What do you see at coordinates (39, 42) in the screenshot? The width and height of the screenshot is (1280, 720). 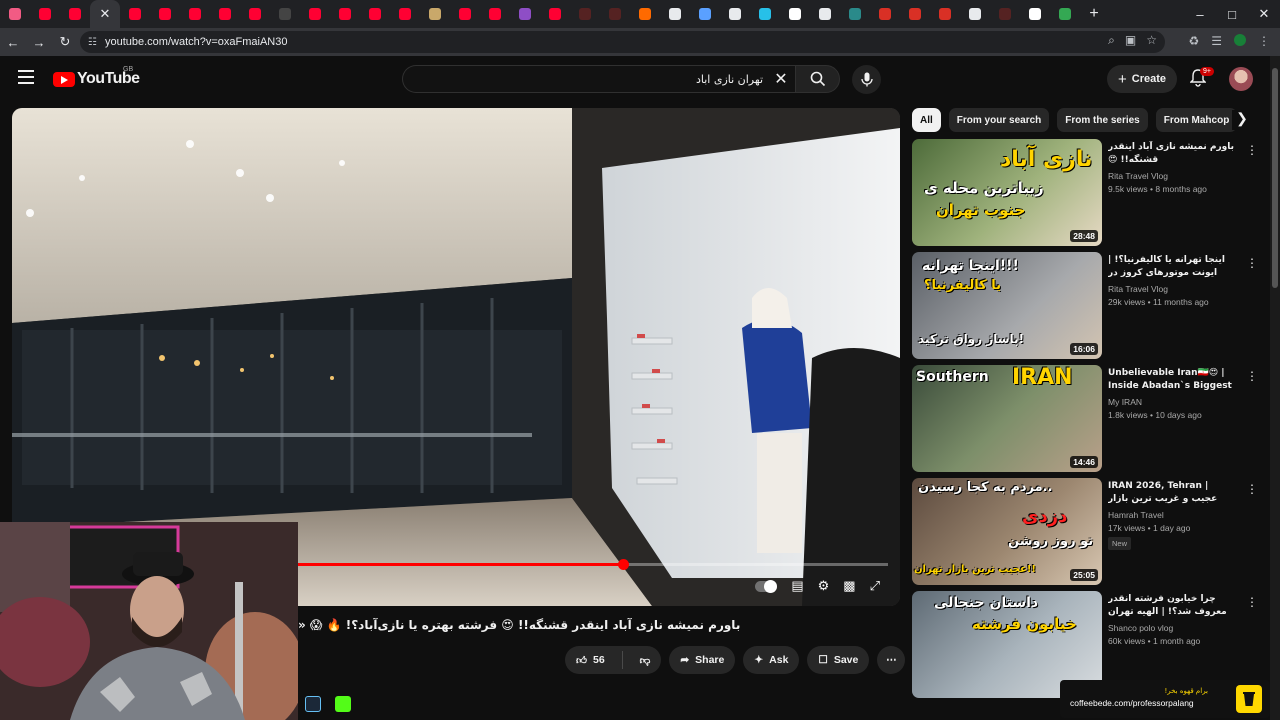 I see `forward-icon: →` at bounding box center [39, 42].